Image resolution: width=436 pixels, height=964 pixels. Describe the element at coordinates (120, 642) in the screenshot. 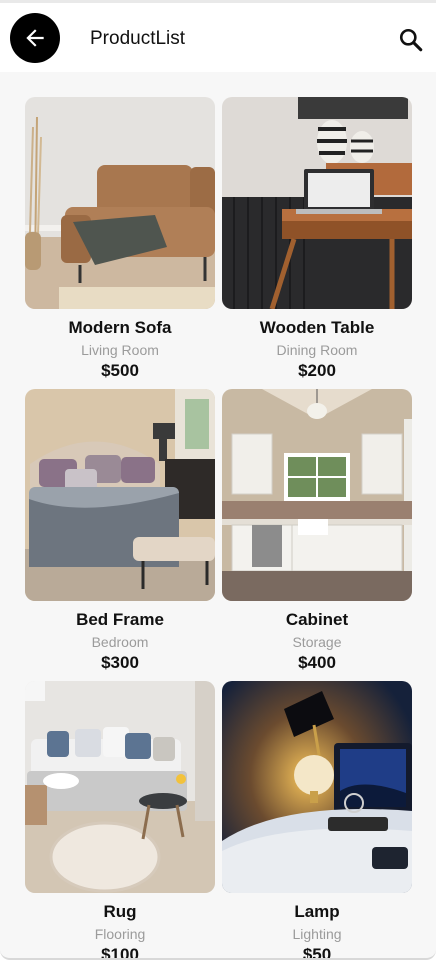

I see `product-category: Bedroom` at that location.